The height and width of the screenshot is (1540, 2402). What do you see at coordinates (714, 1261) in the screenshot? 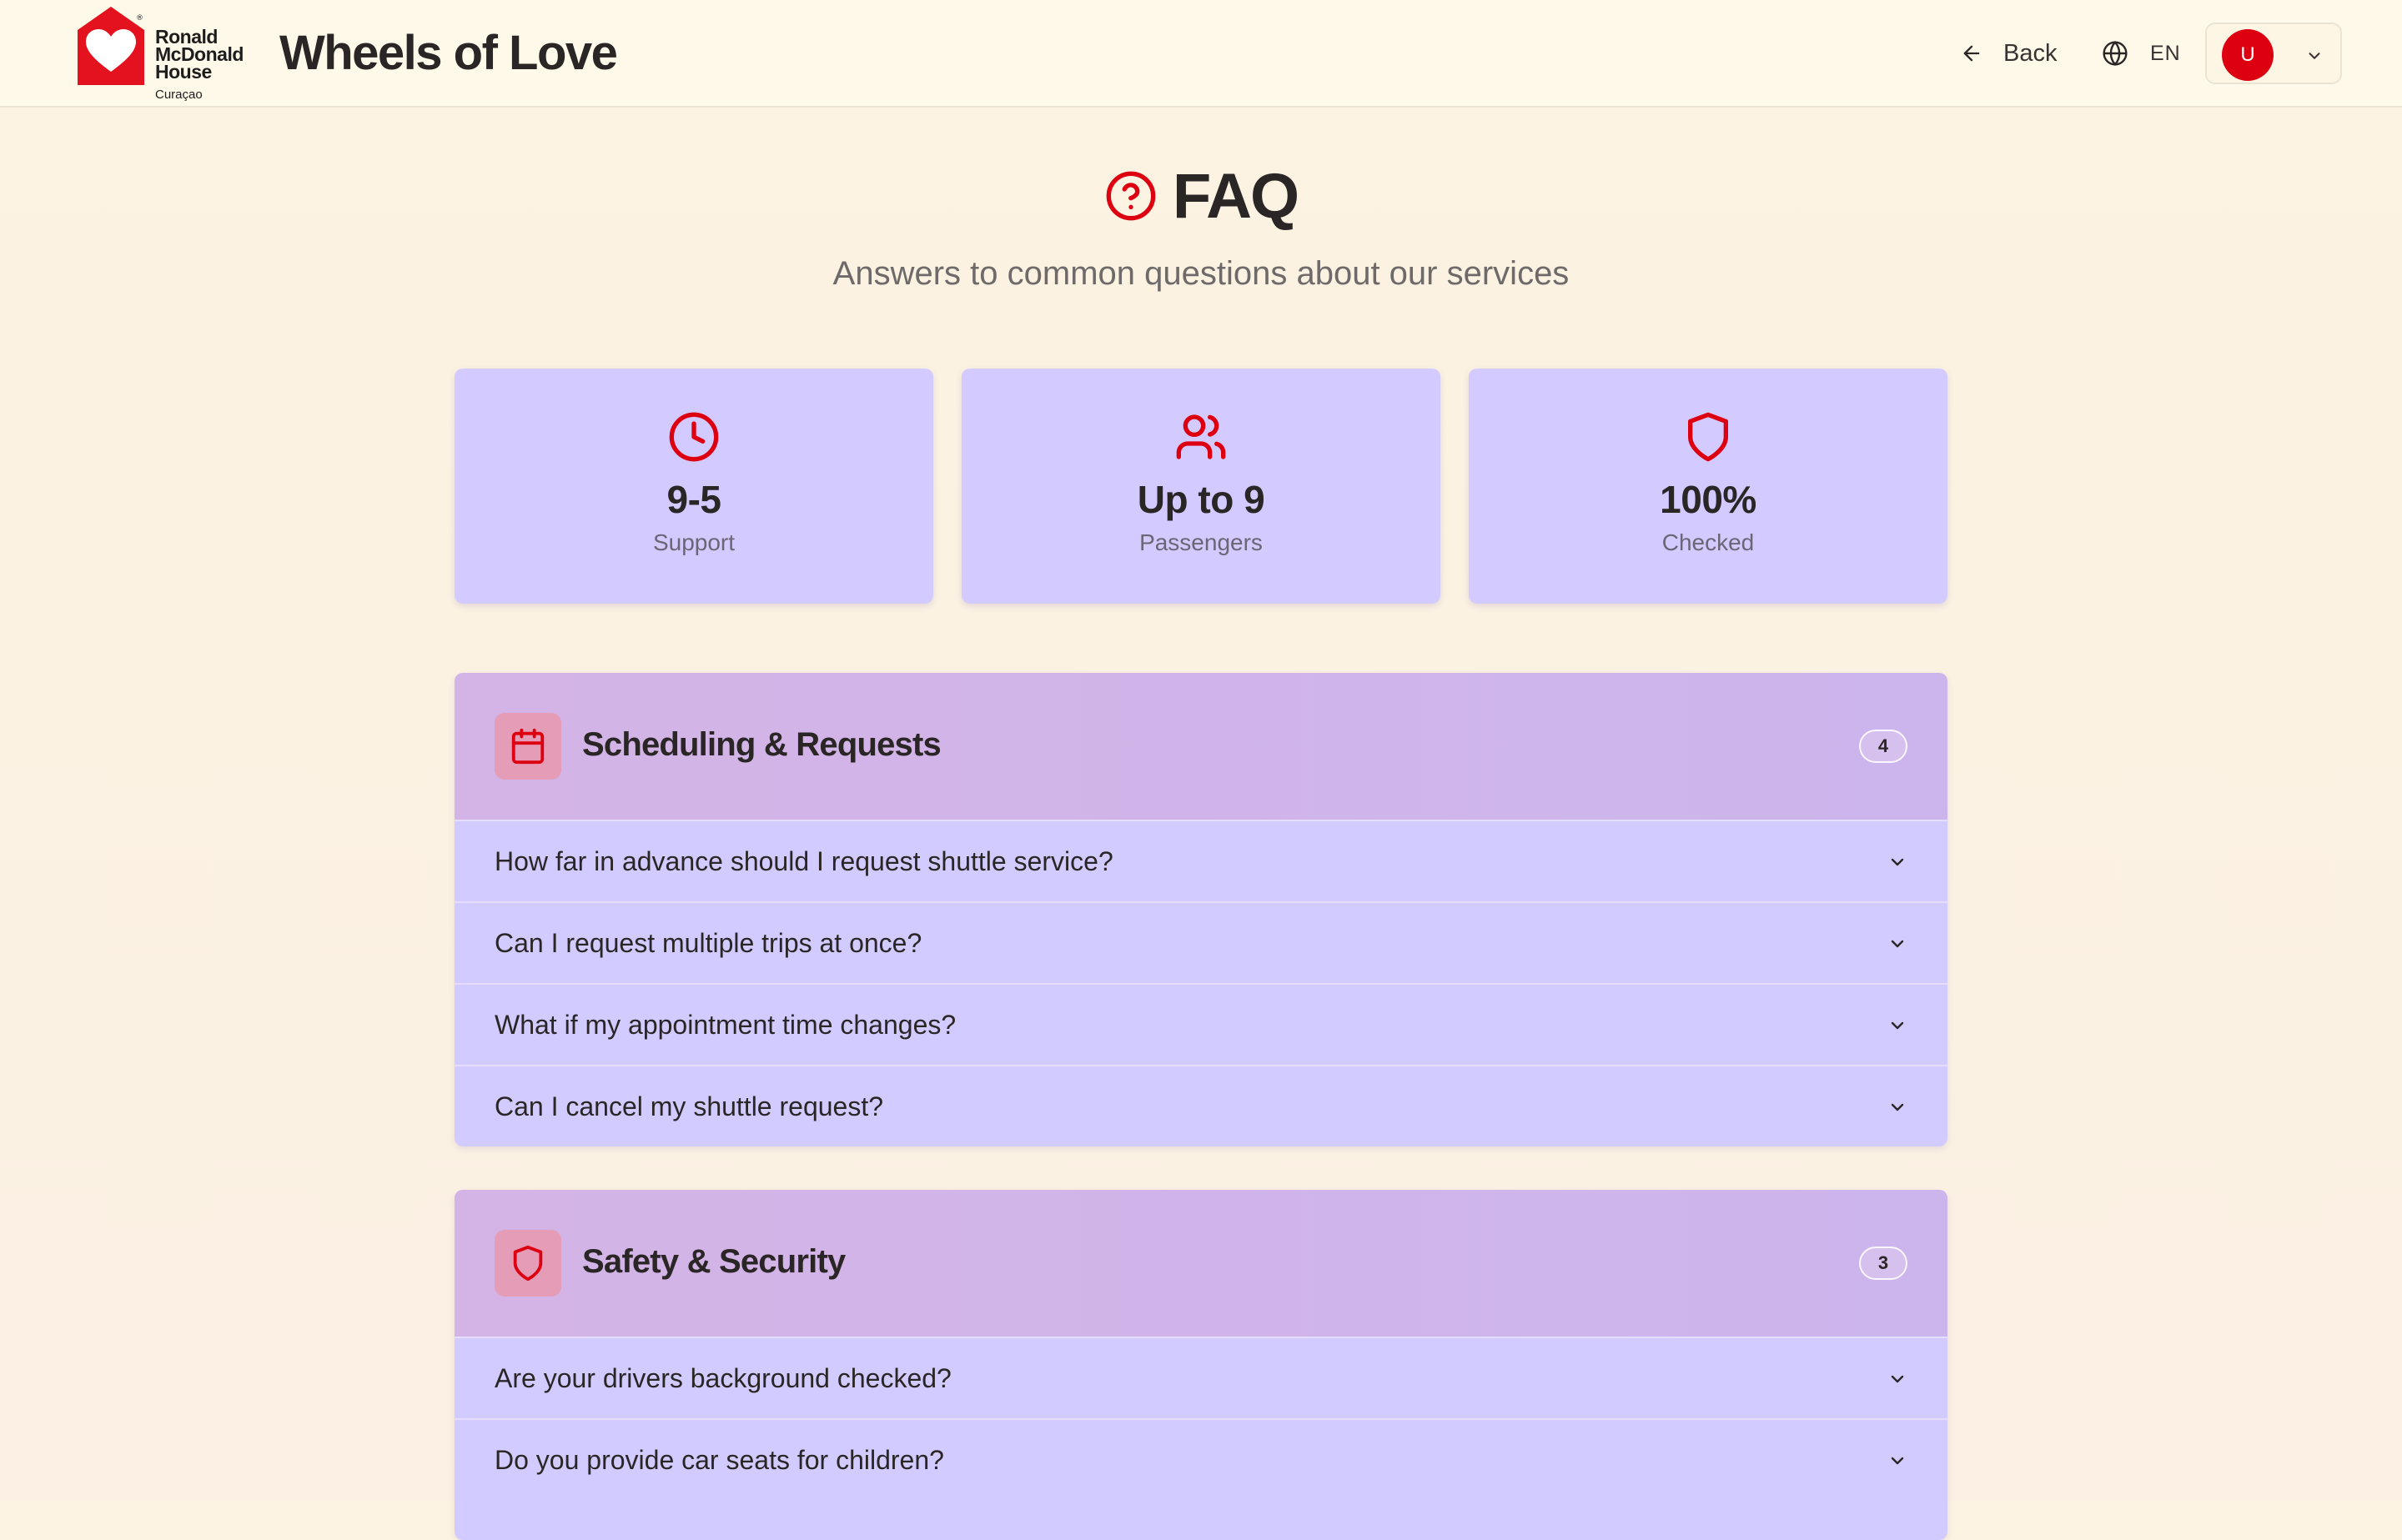
I see `section-title: Safety & Security` at bounding box center [714, 1261].